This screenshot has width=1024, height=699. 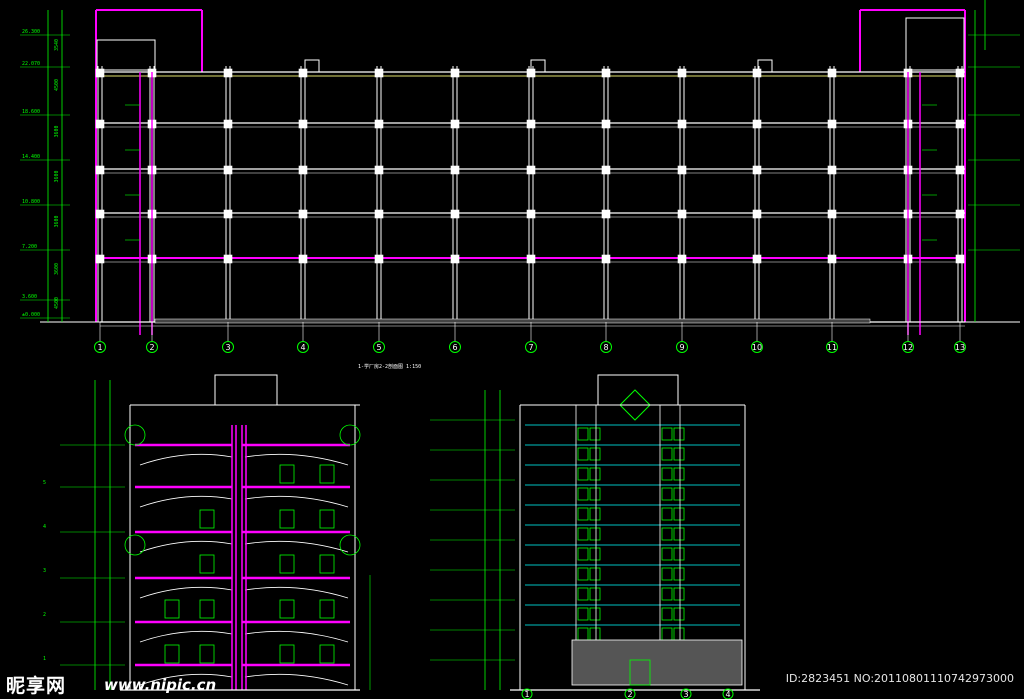 What do you see at coordinates (44, 615) in the screenshot?
I see `level-index: 2` at bounding box center [44, 615].